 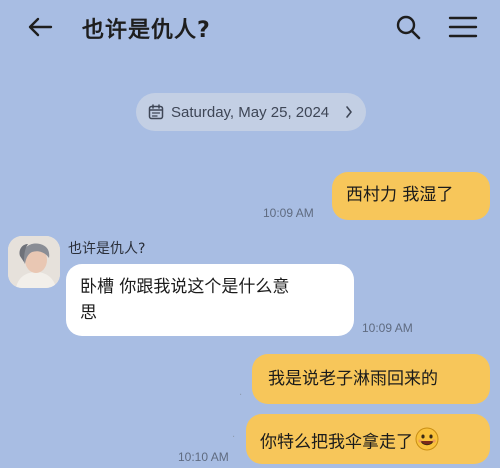 I want to click on avatar-image, so click(x=34, y=262).